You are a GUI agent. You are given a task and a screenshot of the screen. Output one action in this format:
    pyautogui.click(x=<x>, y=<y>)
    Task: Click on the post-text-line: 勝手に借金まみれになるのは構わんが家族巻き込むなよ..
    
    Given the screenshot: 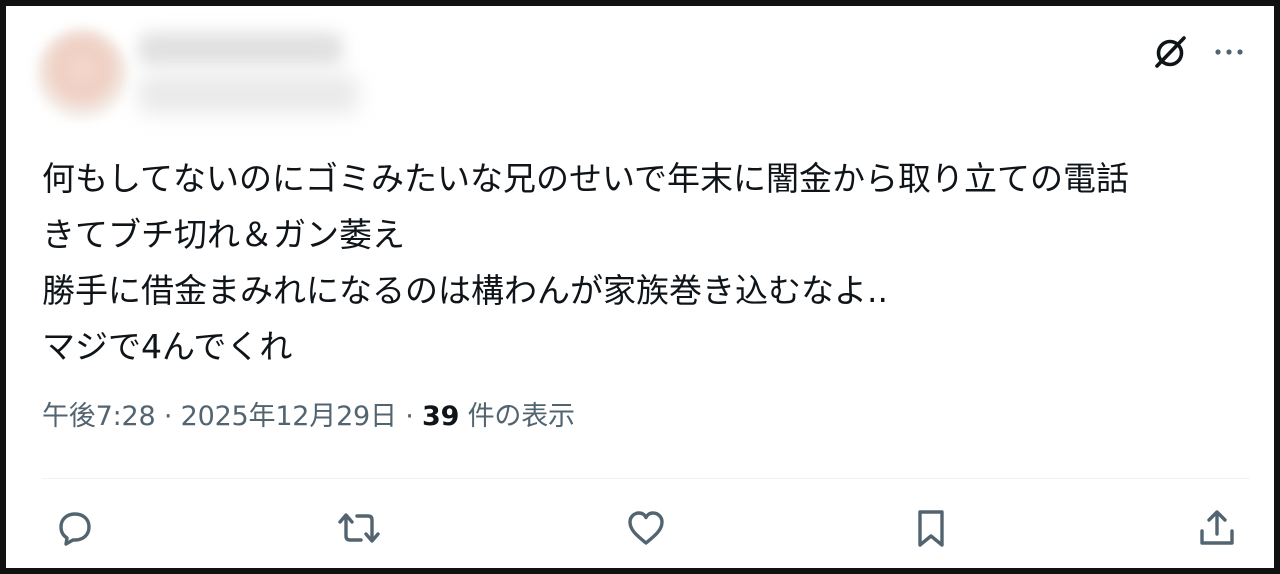 What is the action you would take?
    pyautogui.click(x=465, y=290)
    